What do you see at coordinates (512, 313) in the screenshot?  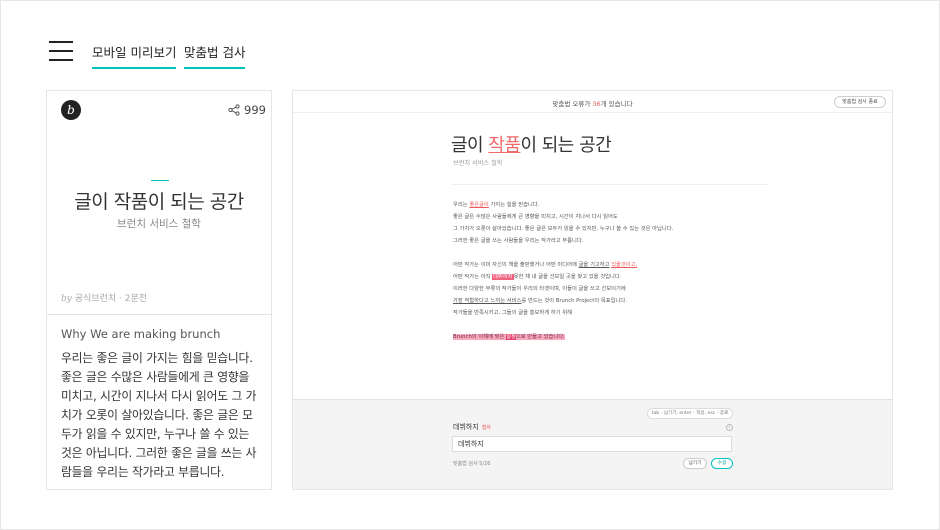 I see `body-line: 작가들을 반족시키고, 그들의 글을 홍보하게 하기 위해` at bounding box center [512, 313].